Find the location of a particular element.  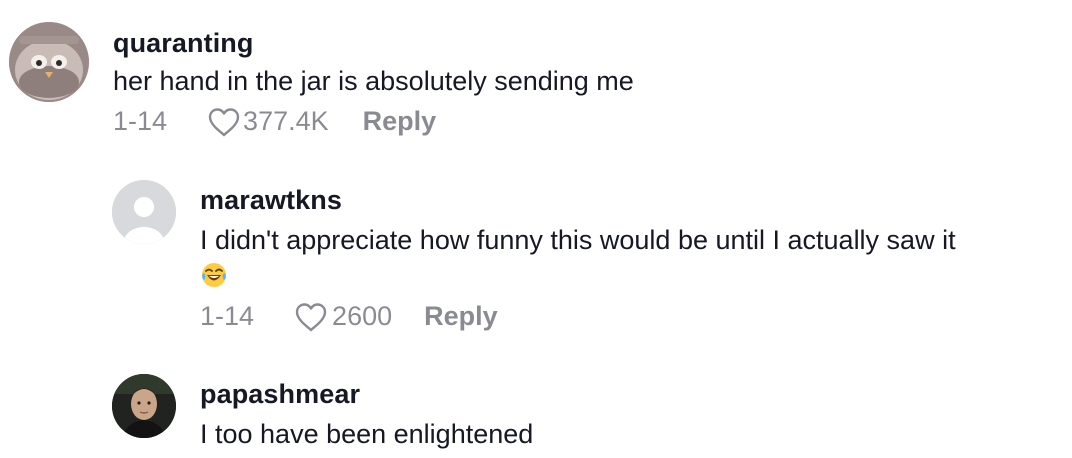

like-button: 377.4K is located at coordinates (268, 121).